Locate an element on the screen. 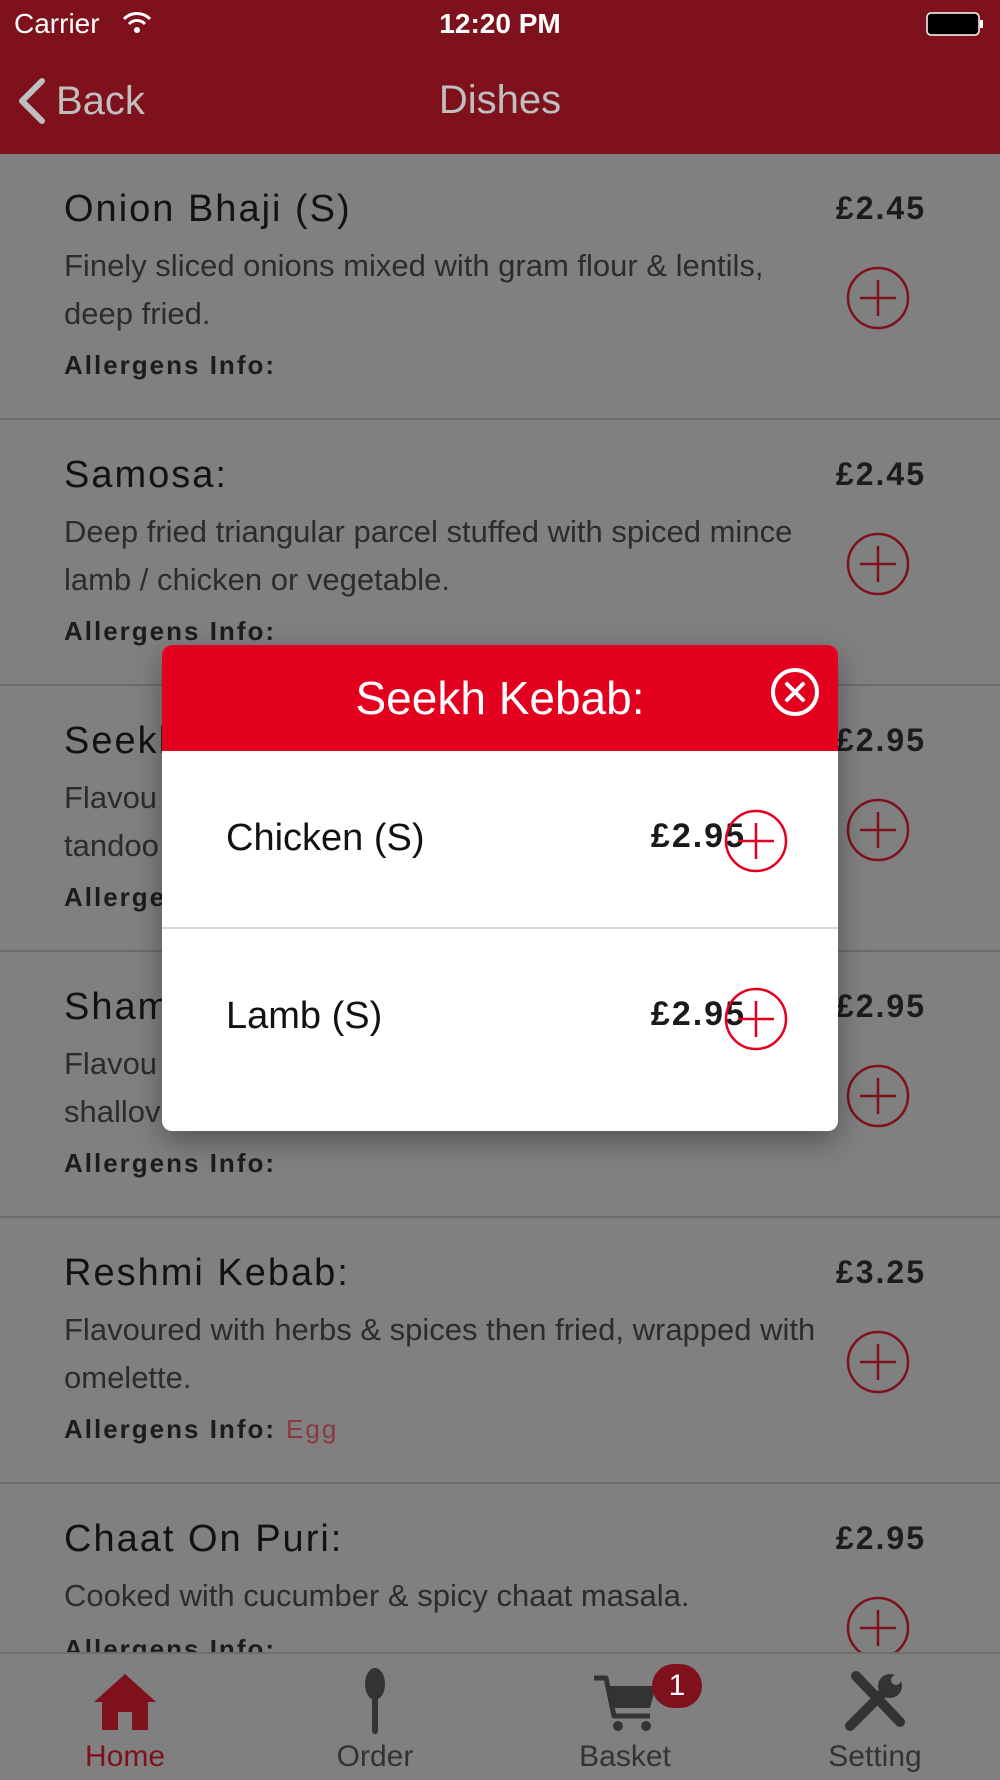 The height and width of the screenshot is (1780, 1000). dish-name: Chaat On Puri: is located at coordinates (204, 1539).